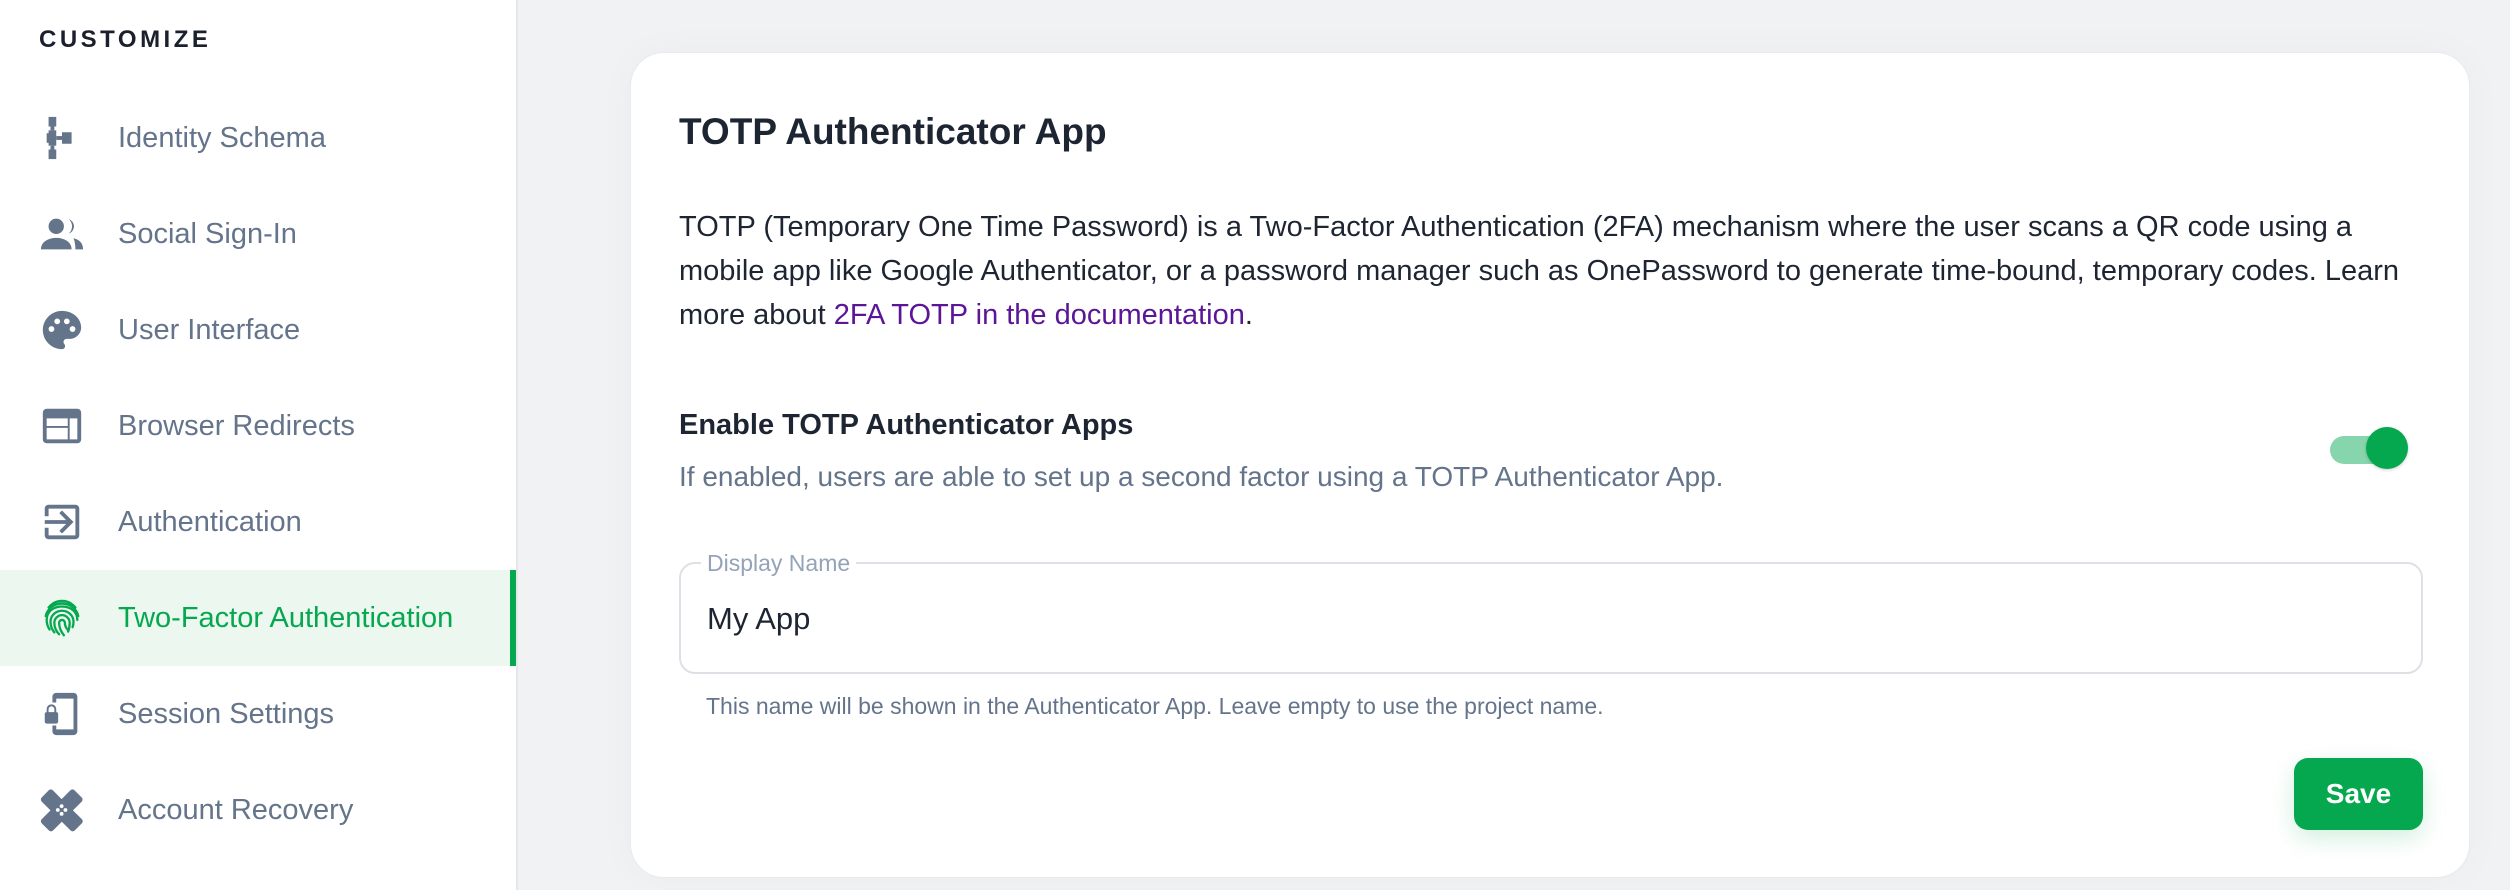 The image size is (2510, 890). I want to click on browser-window-icon, so click(62, 426).